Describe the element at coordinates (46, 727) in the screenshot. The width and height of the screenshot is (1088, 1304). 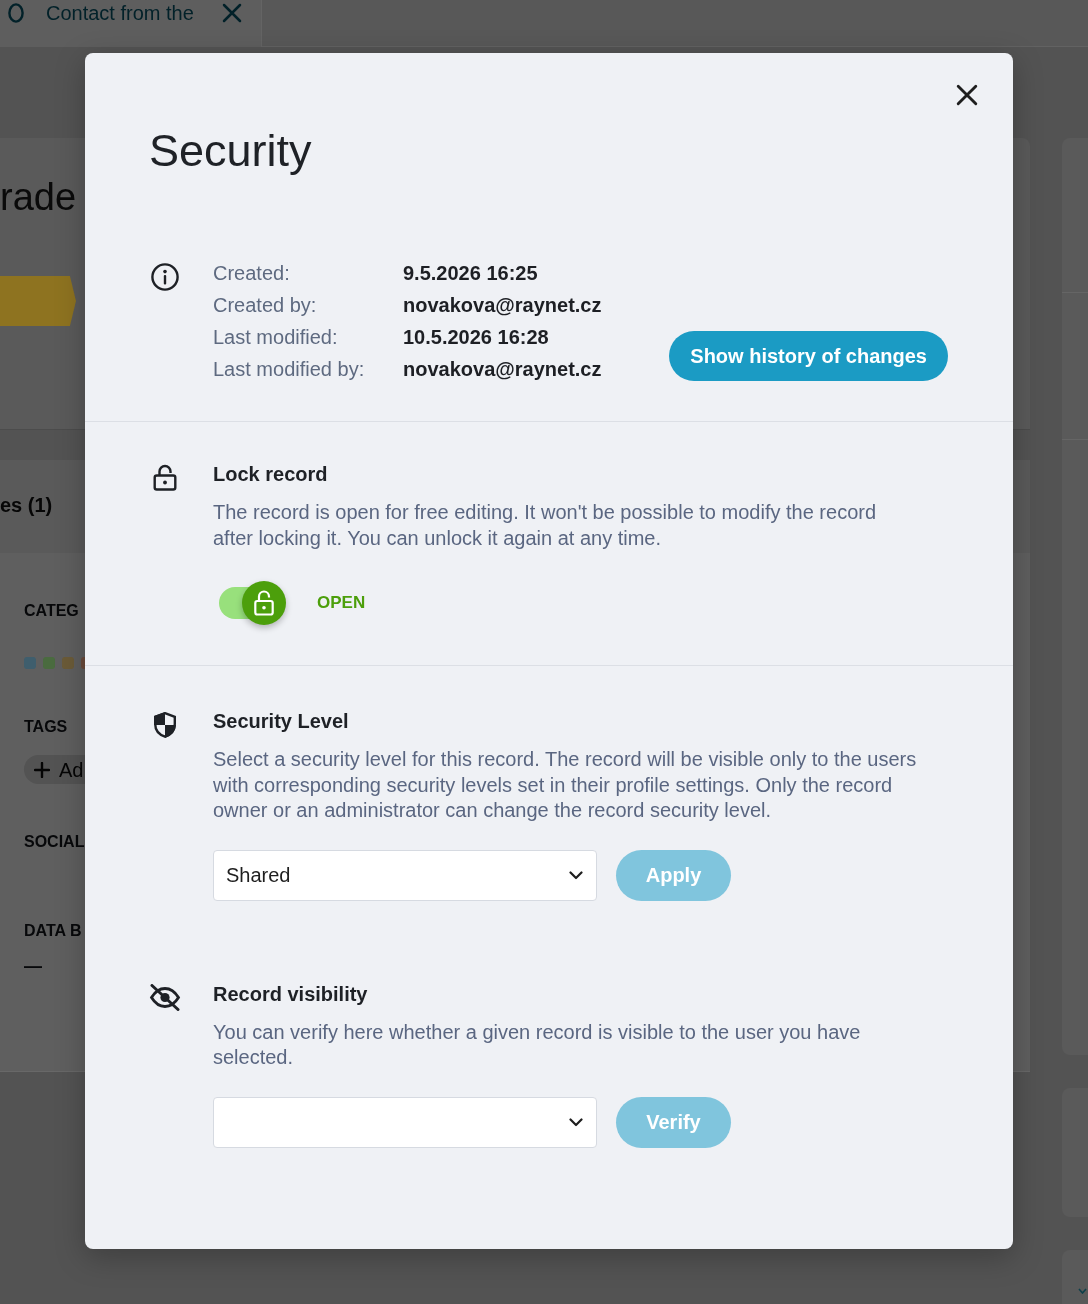
I see `field-label: TAGS` at that location.